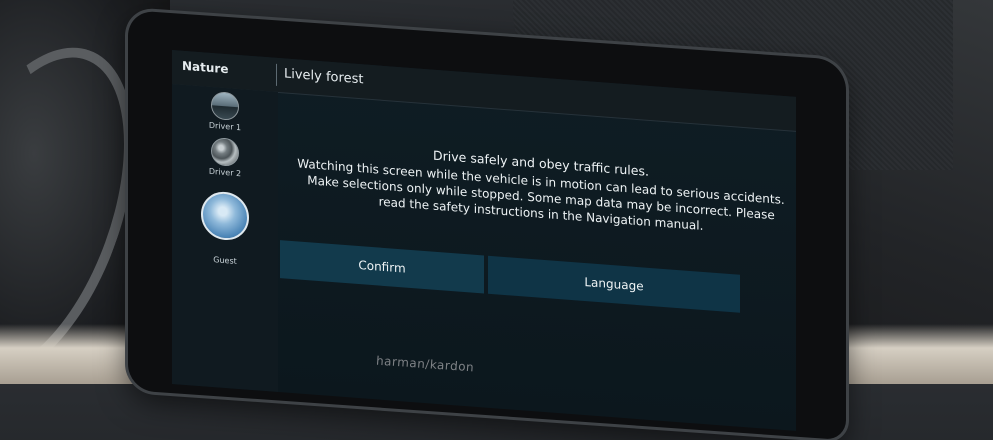 This screenshot has width=993, height=440. Describe the element at coordinates (225, 172) in the screenshot. I see `profile-label: Driver 2` at that location.